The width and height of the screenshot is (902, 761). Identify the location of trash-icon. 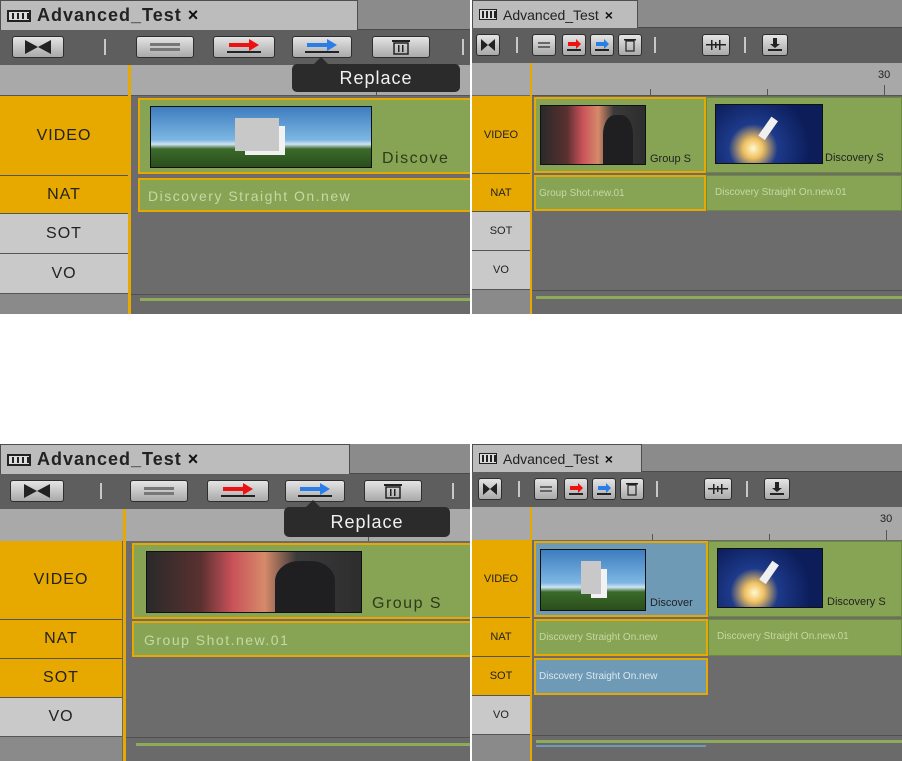
(632, 489).